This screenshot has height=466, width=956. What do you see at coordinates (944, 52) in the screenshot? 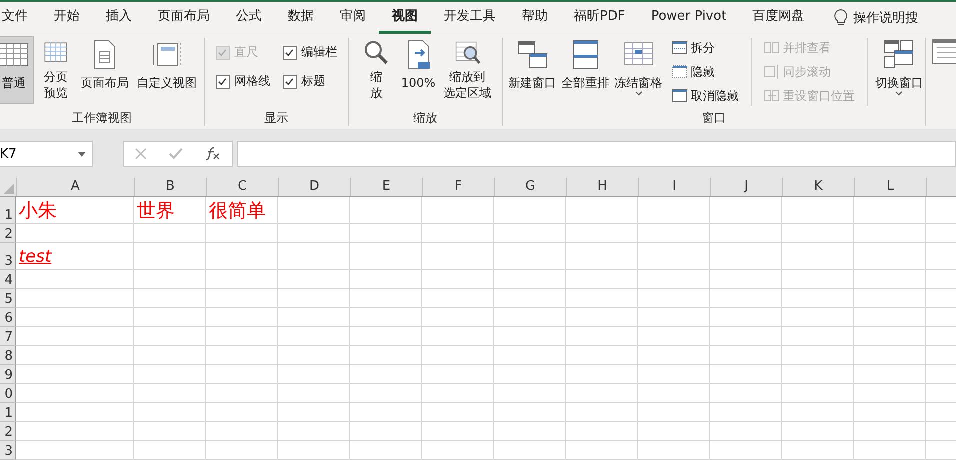
I see `table-icon` at bounding box center [944, 52].